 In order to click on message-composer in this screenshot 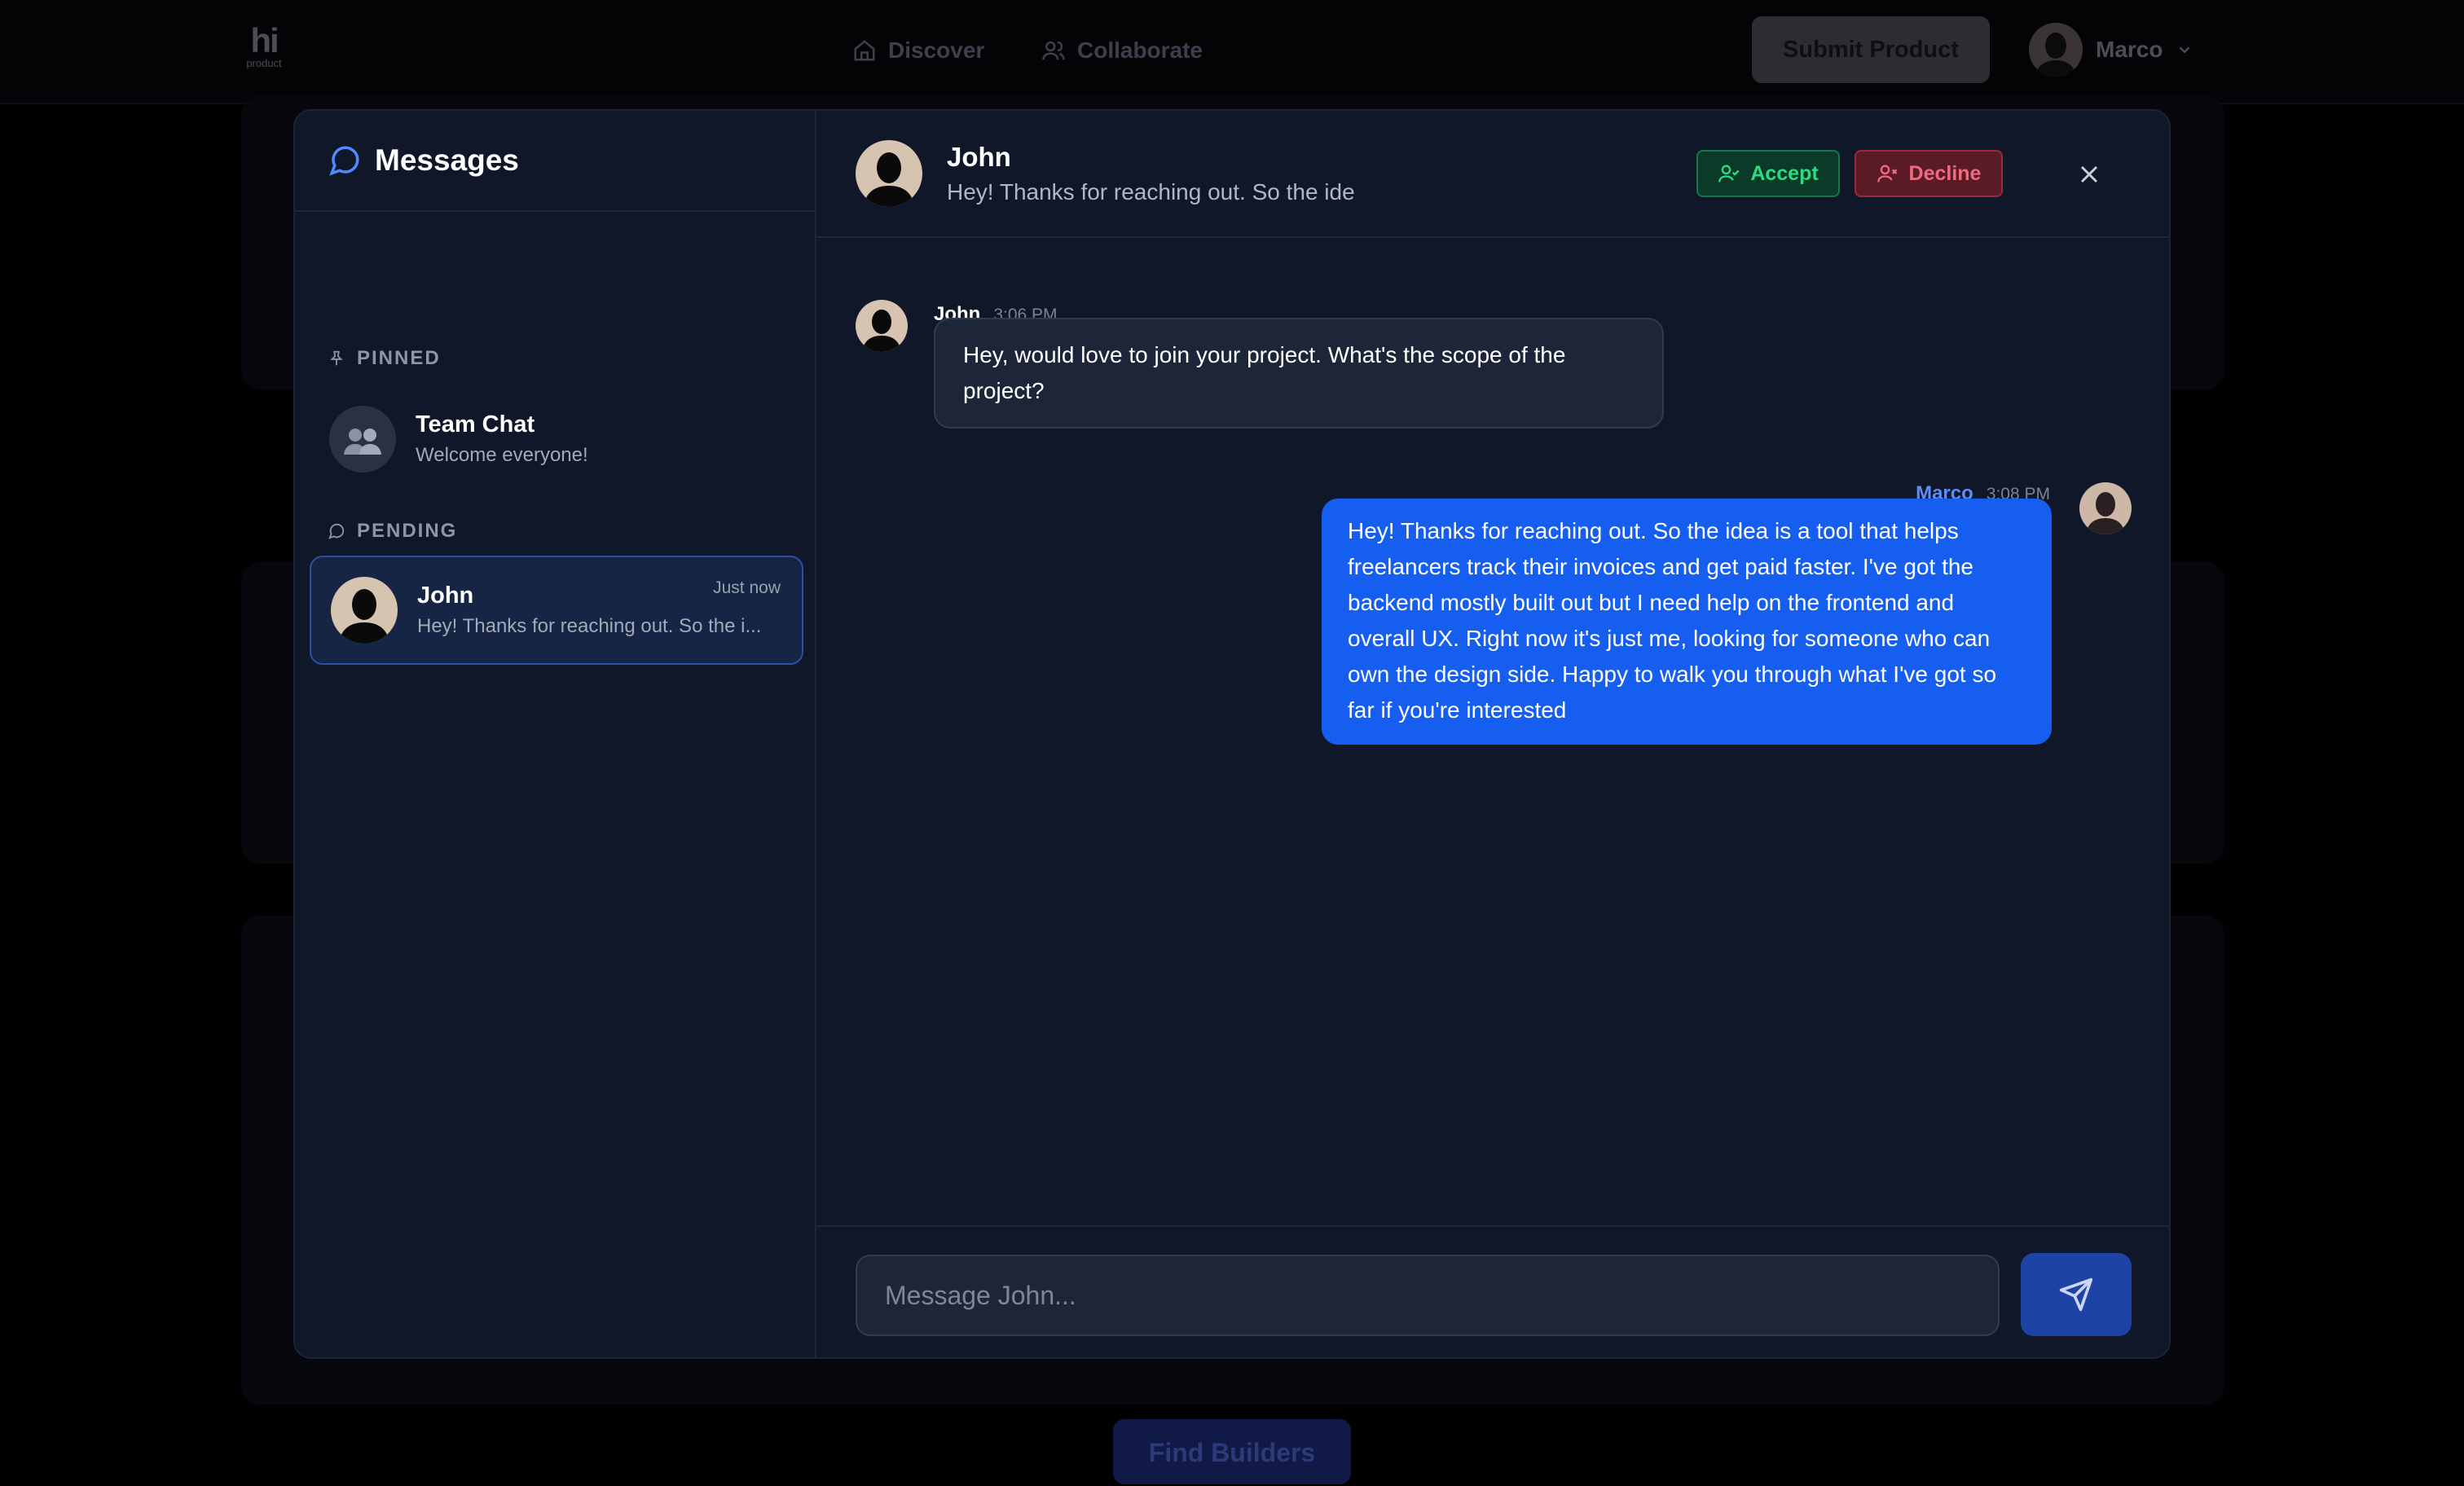, I will do `click(1492, 1291)`.